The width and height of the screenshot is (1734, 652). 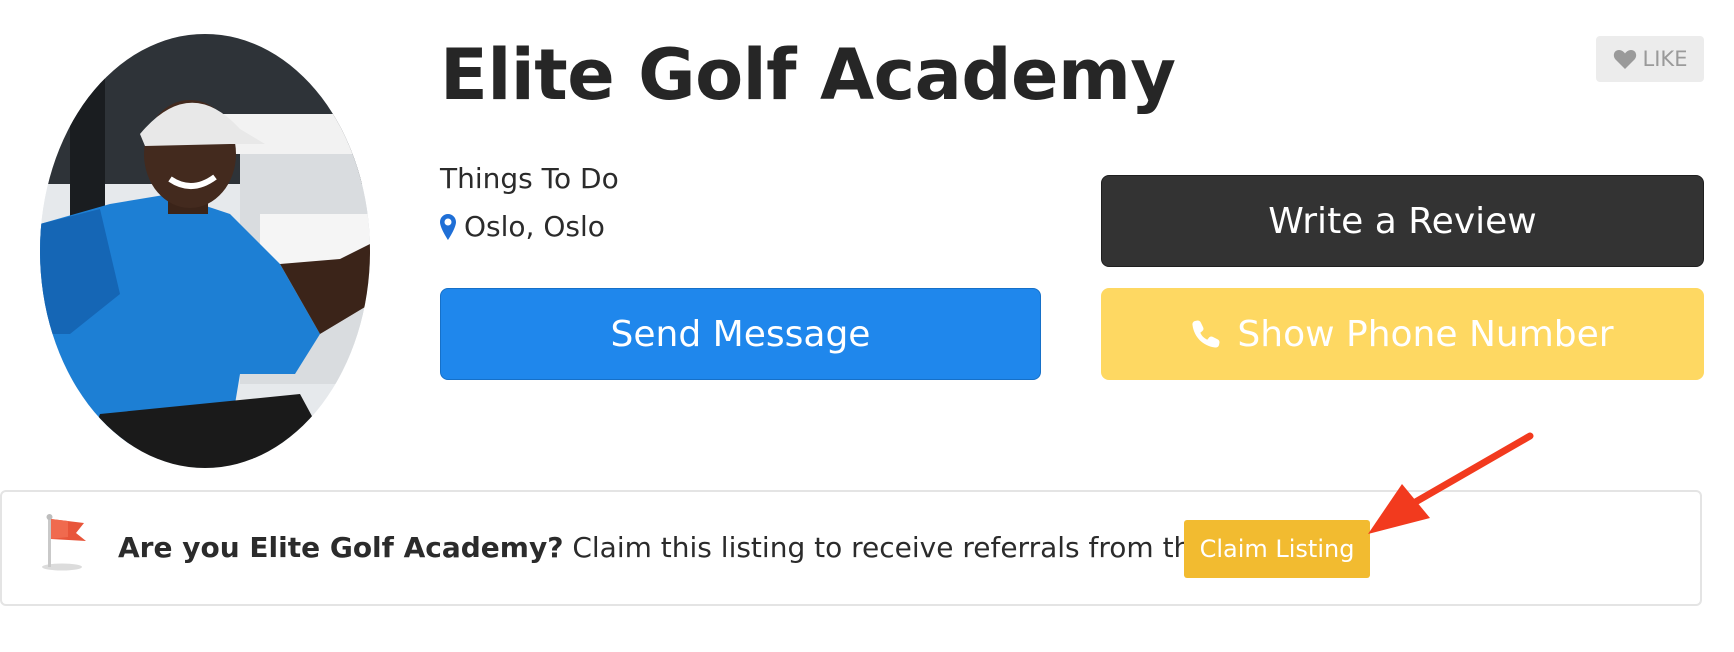 What do you see at coordinates (1625, 59) in the screenshot?
I see `heart-icon` at bounding box center [1625, 59].